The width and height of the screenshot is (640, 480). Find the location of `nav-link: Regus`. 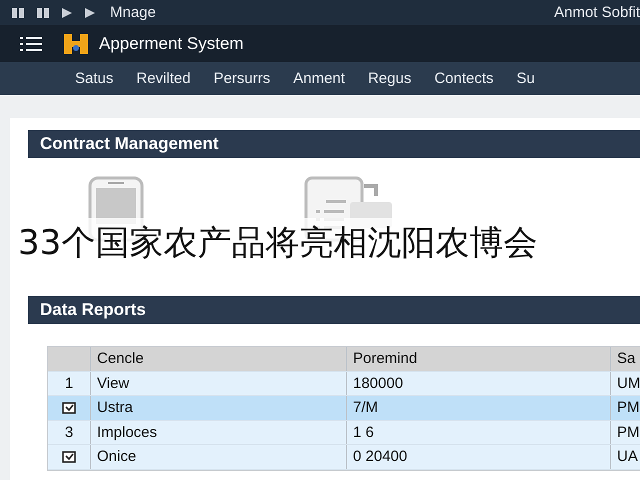

nav-link: Regus is located at coordinates (390, 78).